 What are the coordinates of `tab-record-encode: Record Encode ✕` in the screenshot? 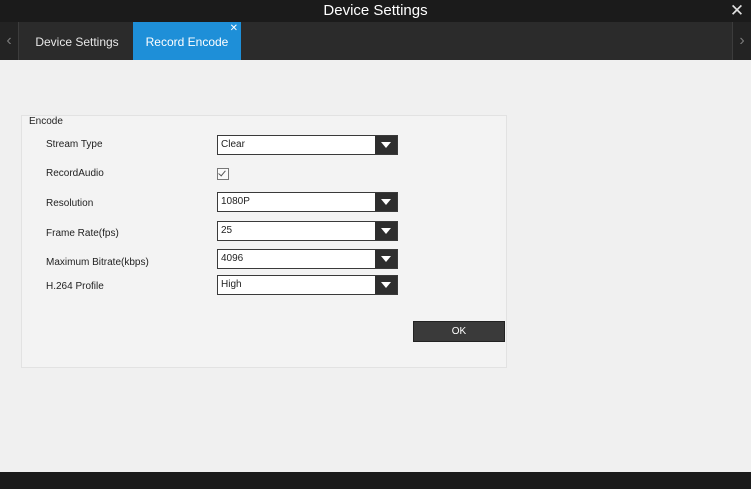 It's located at (187, 41).